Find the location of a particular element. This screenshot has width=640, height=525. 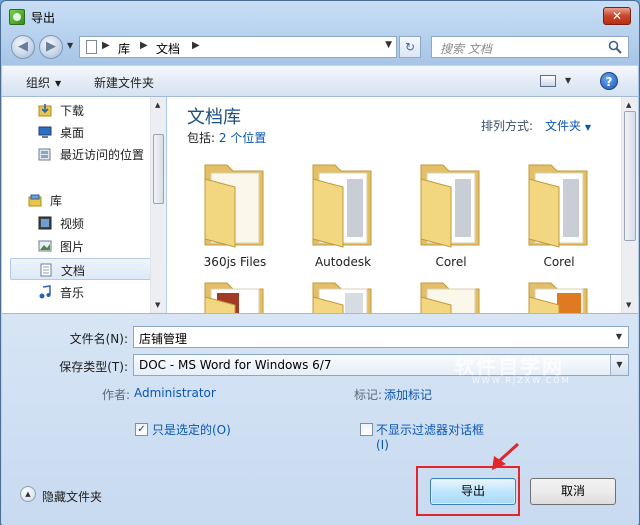

filetype-value: DOC - MS Word for Windows 6/7 is located at coordinates (235, 365).